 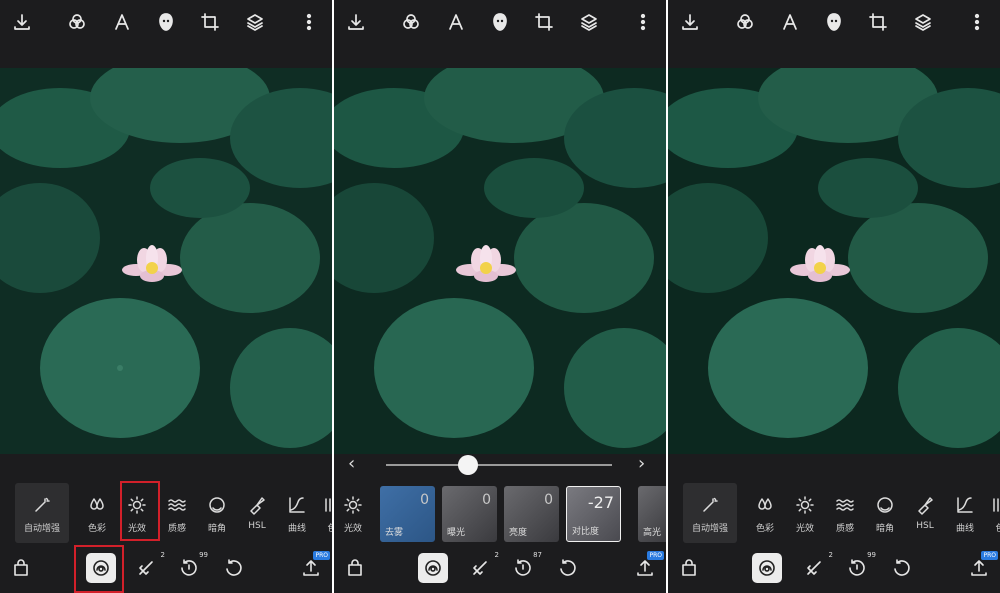 What do you see at coordinates (652, 533) in the screenshot?
I see `card-label: 高光` at bounding box center [652, 533].